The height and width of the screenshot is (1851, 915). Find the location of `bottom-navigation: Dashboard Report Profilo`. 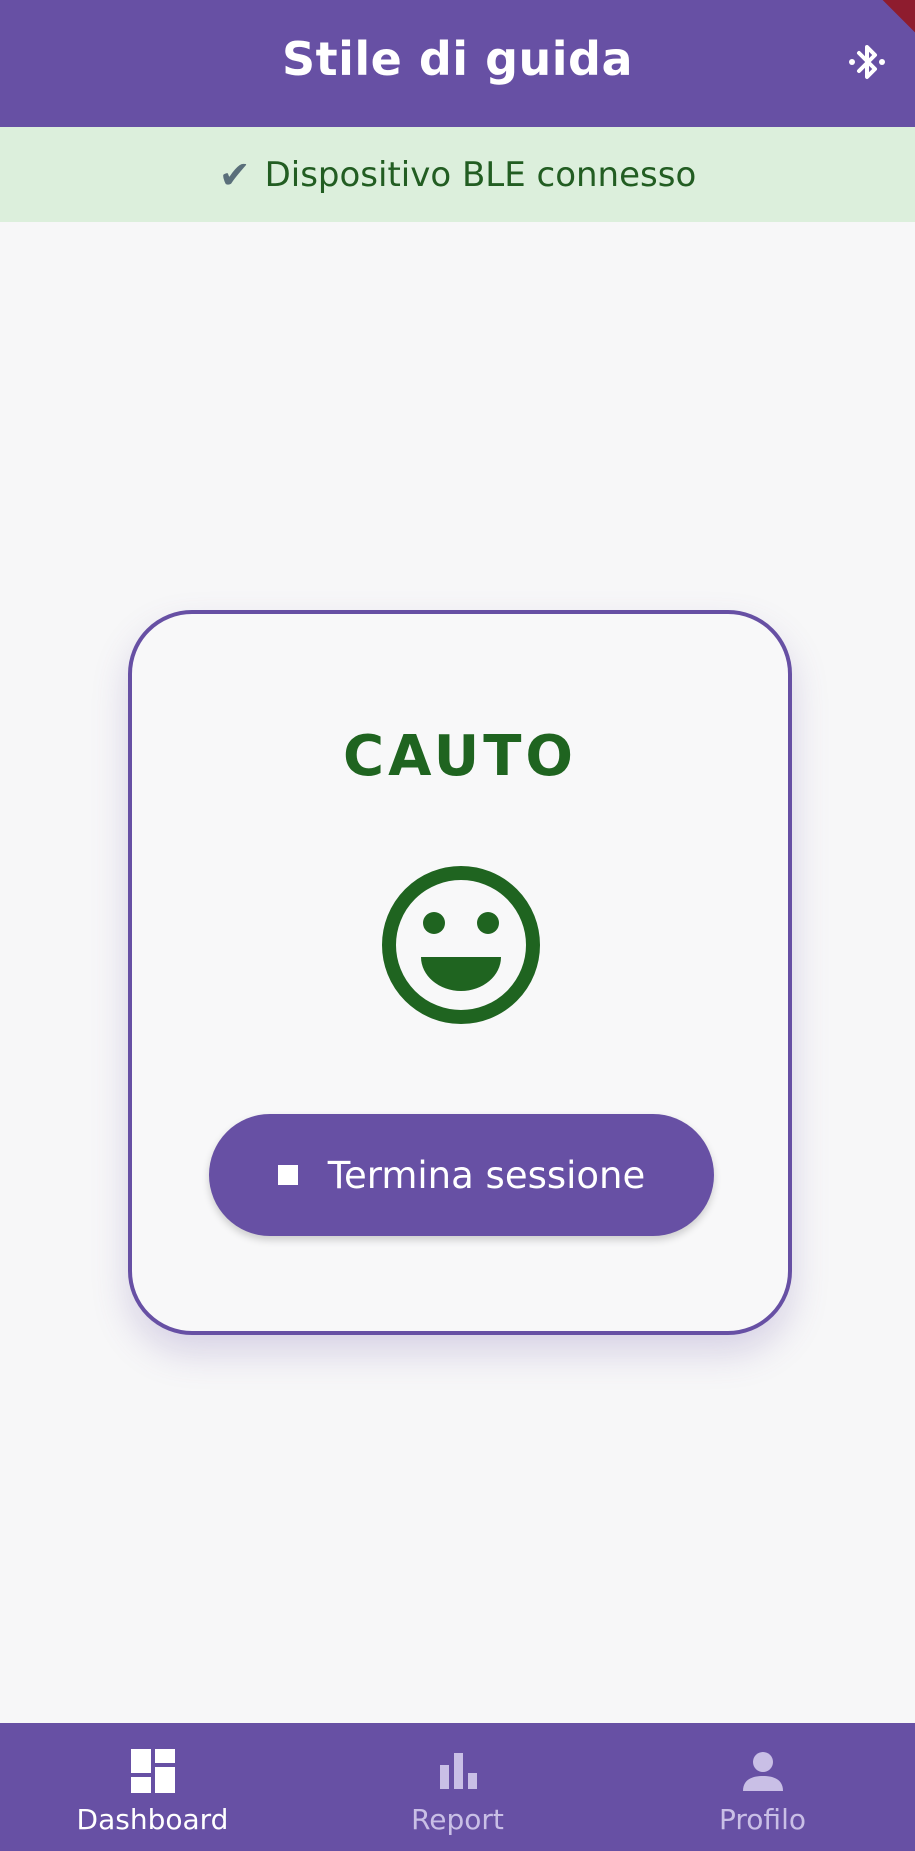

bottom-navigation: Dashboard Report Profilo is located at coordinates (457, 1787).